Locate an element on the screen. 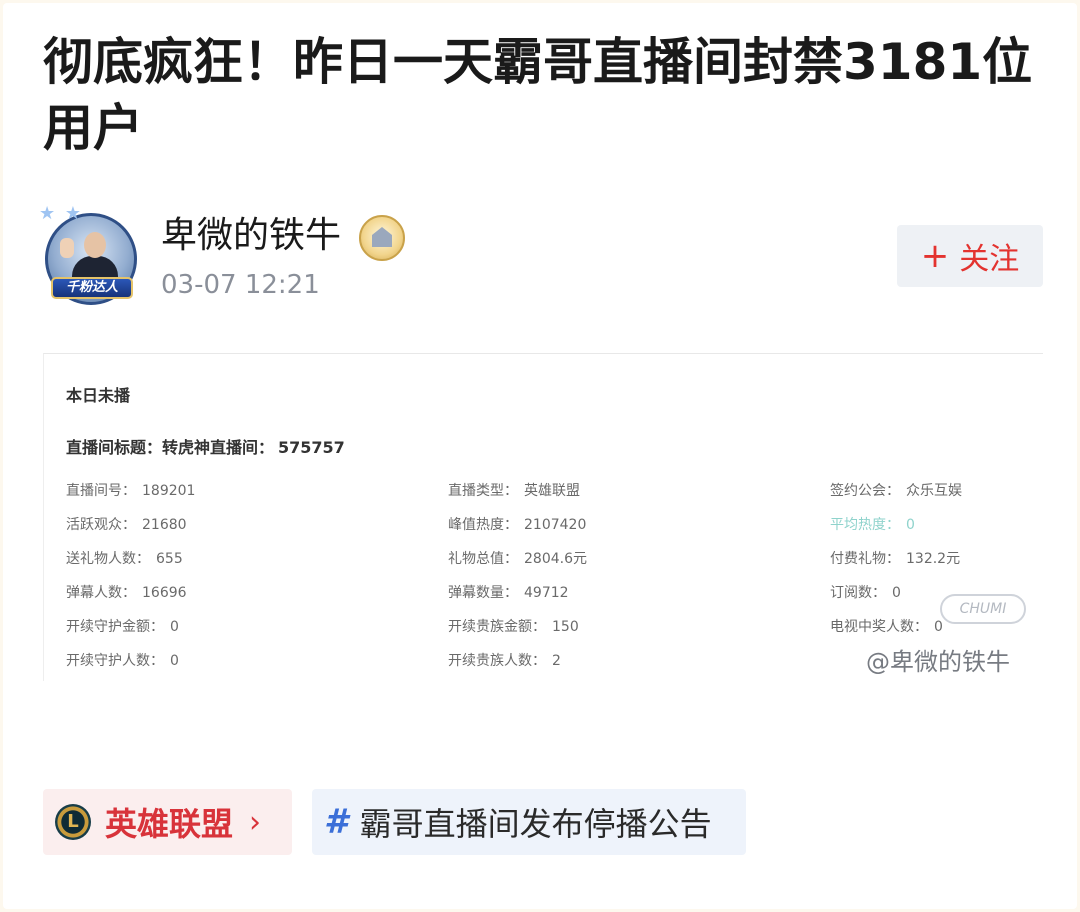 The image size is (1080, 912). verified-badge-icon is located at coordinates (382, 238).